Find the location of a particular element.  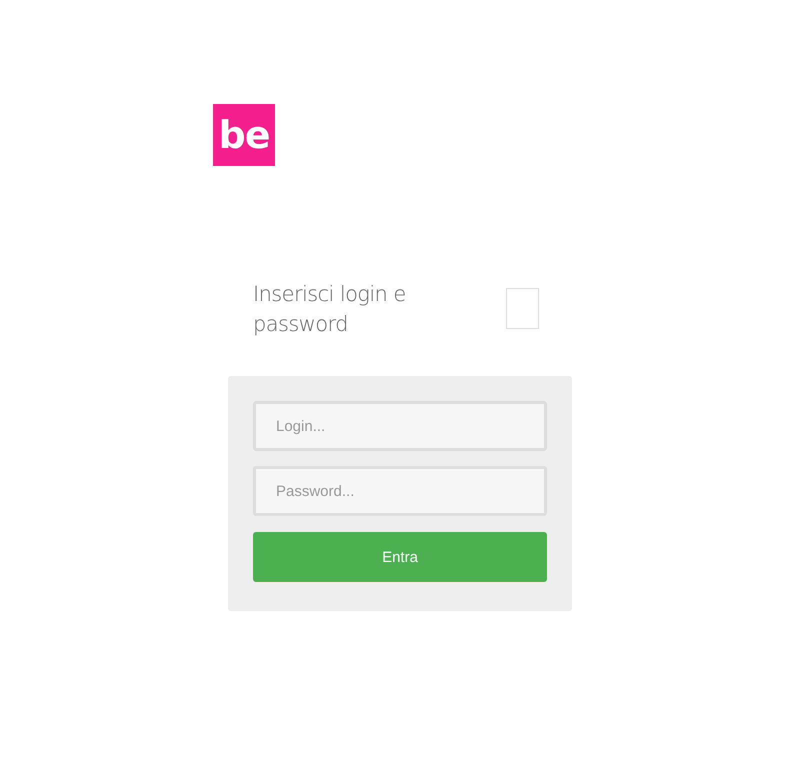

logo: be is located at coordinates (244, 135).